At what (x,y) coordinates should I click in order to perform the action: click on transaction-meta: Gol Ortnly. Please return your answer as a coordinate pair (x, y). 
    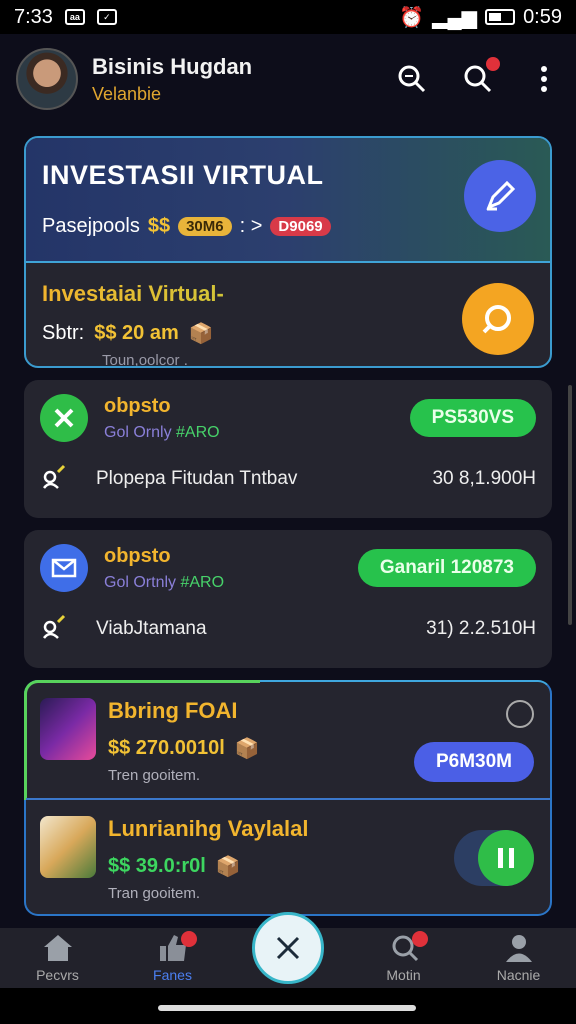
    Looking at the image, I should click on (140, 582).